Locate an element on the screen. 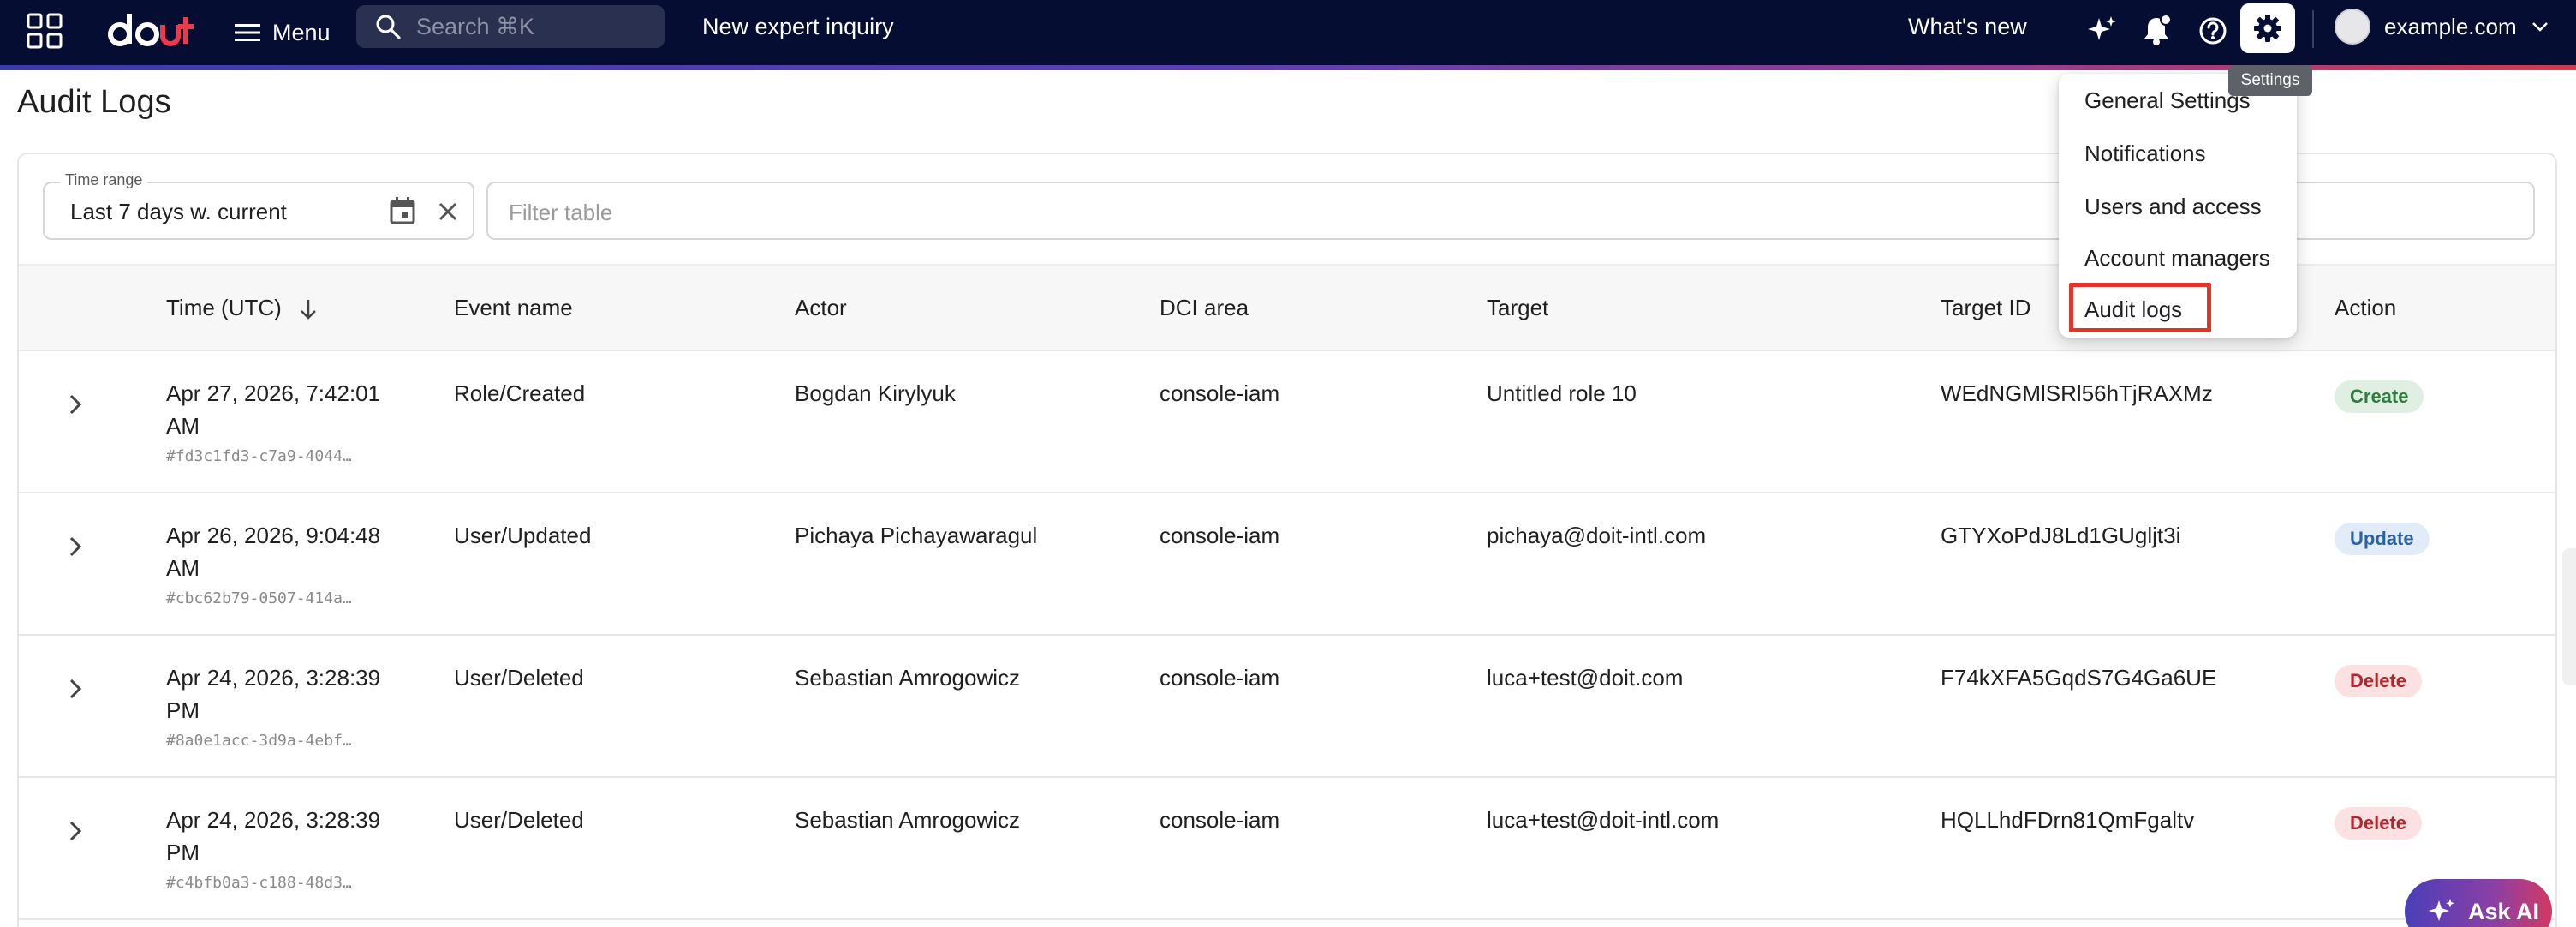 The image size is (2576, 927). menu-item-general-settings: General Settings is located at coordinates (2167, 100).